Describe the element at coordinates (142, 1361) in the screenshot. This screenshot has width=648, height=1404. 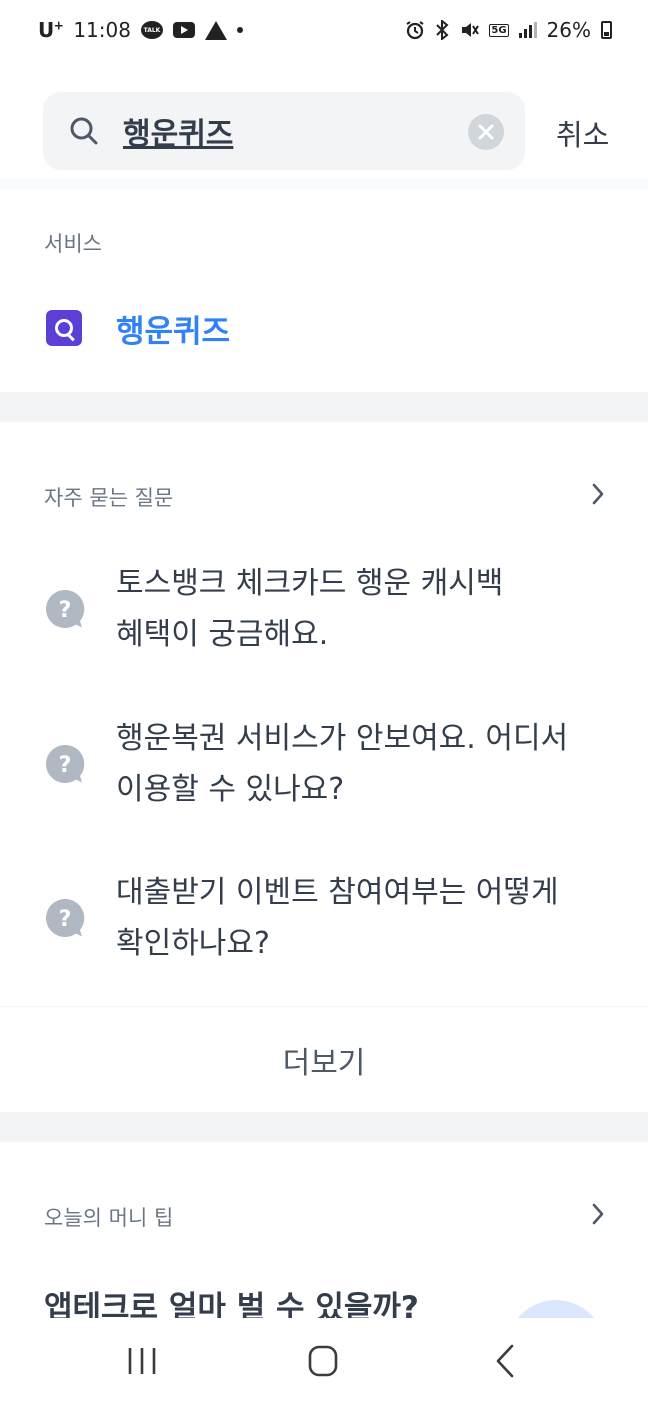
I see `recent-apps-icon` at that location.